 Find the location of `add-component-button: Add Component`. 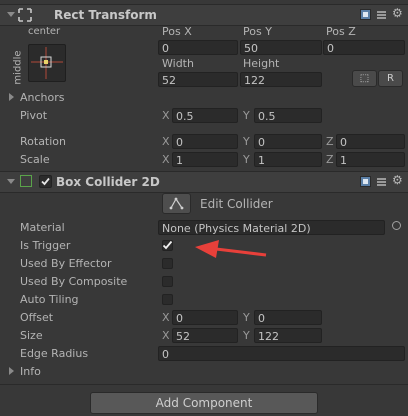

add-component-button: Add Component is located at coordinates (204, 403).